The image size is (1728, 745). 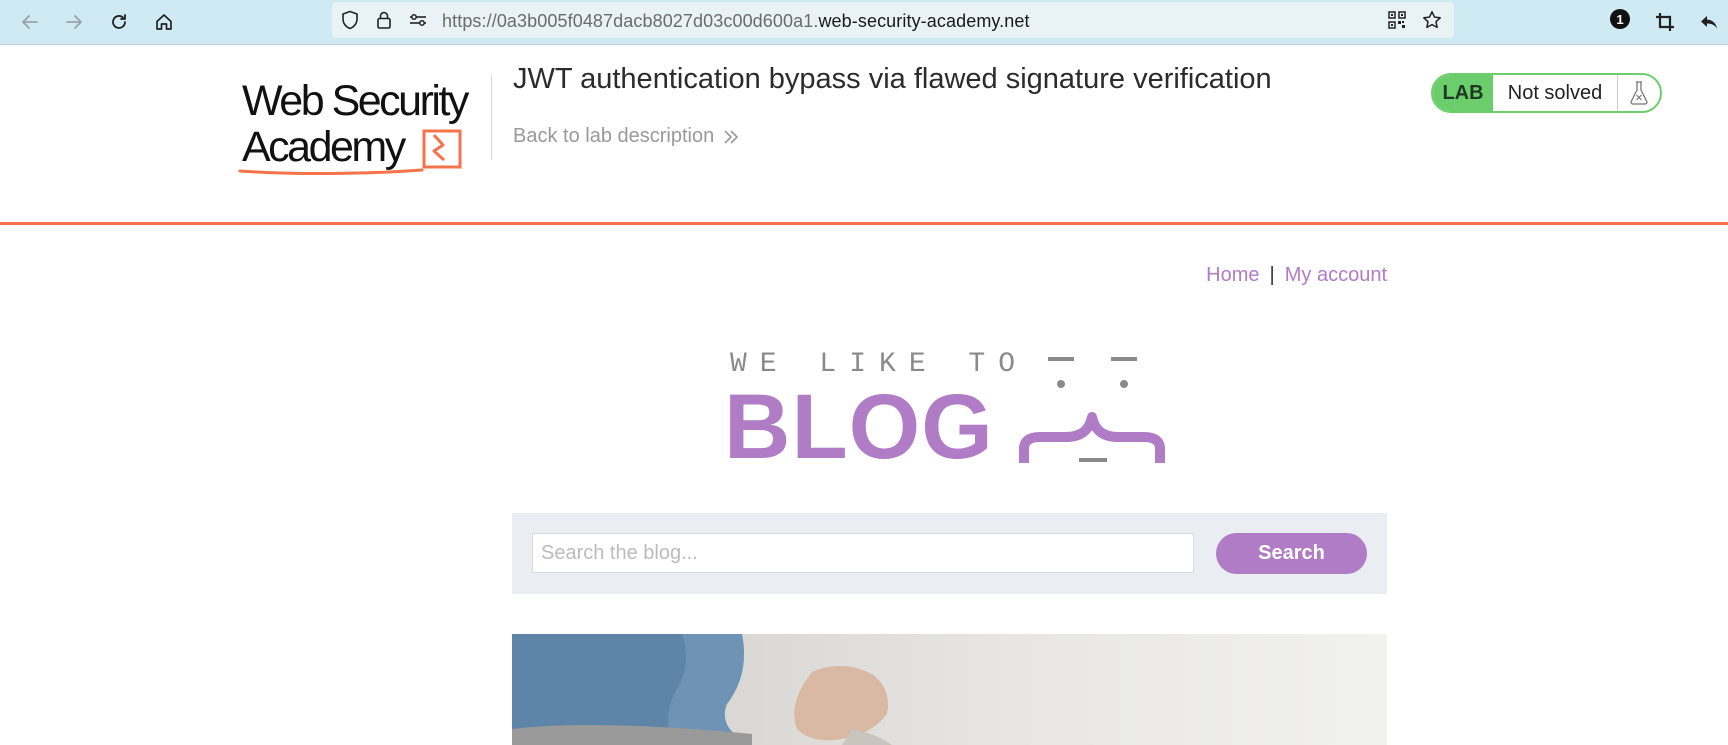 I want to click on permissions-icon, so click(x=418, y=20).